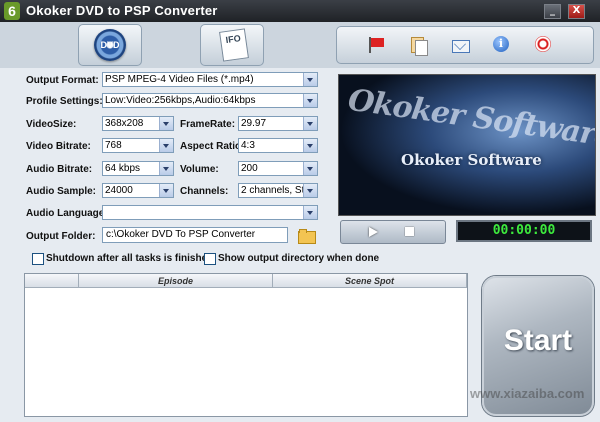  I want to click on channels-select: 2 channels, St, so click(278, 190).